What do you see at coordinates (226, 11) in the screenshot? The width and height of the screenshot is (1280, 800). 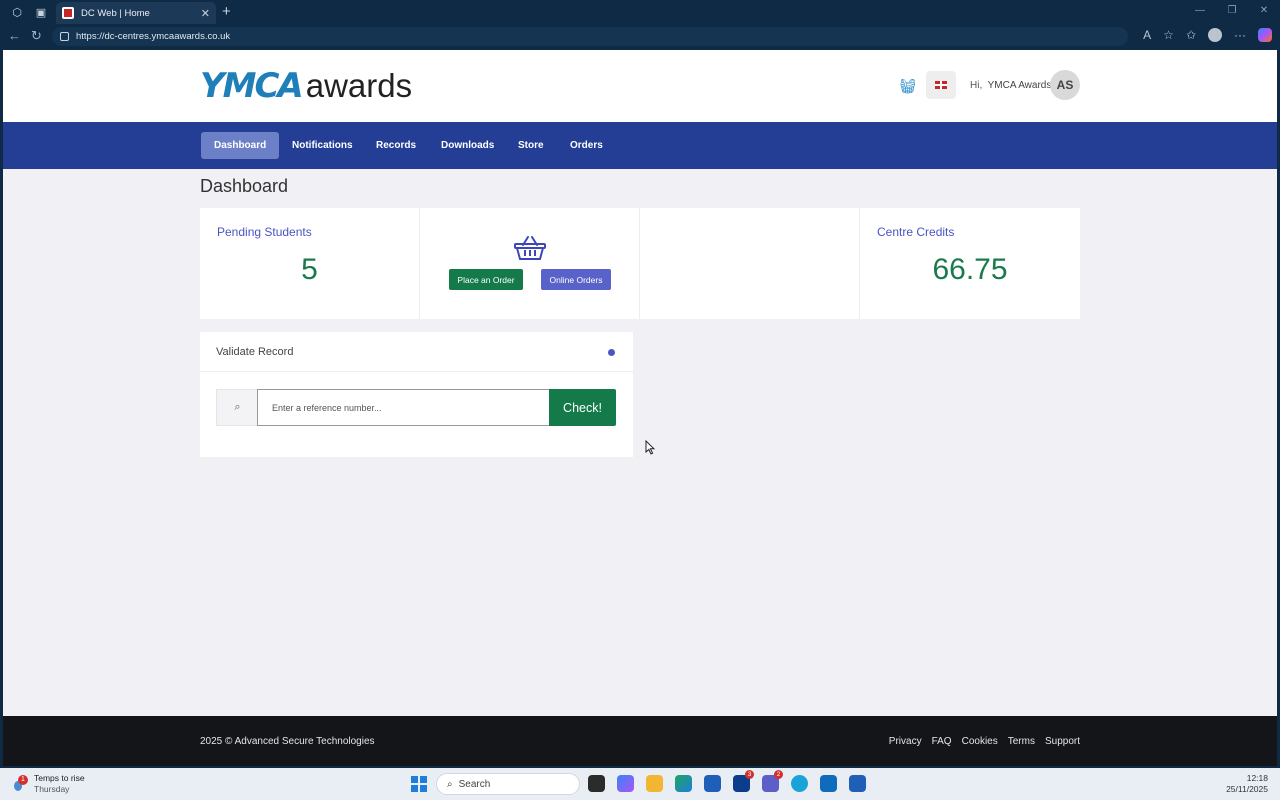 I see `new-tab-icon: +` at bounding box center [226, 11].